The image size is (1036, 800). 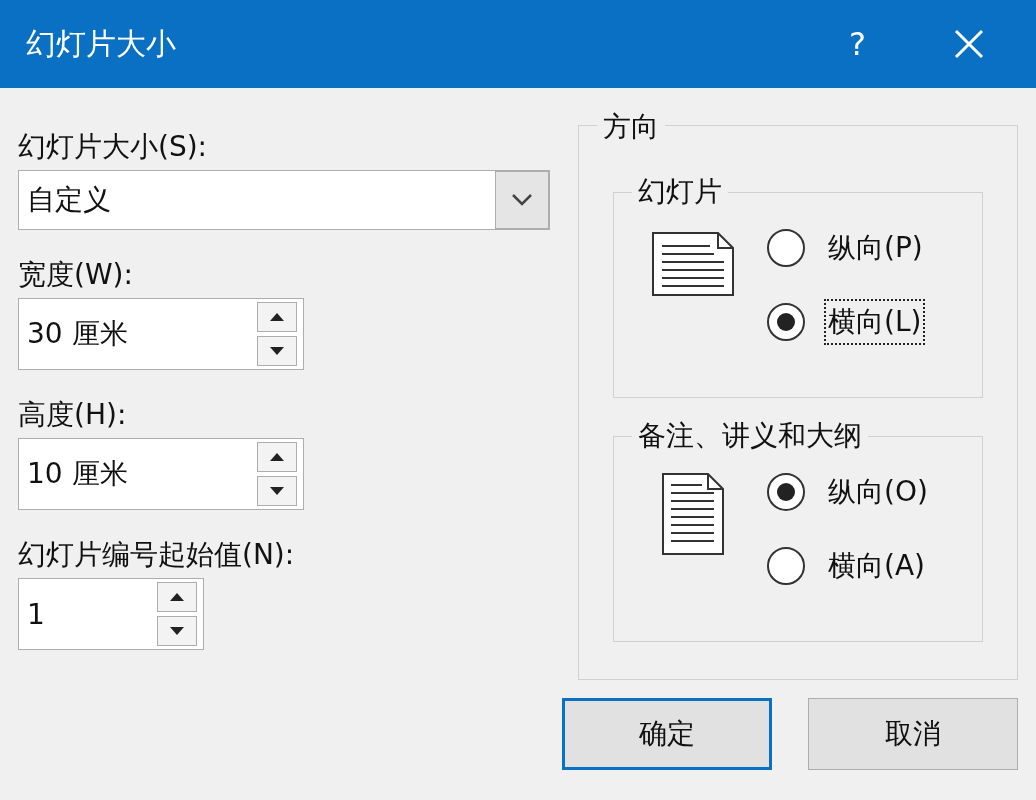 I want to click on field-label: 宽度(W):, so click(x=76, y=275).